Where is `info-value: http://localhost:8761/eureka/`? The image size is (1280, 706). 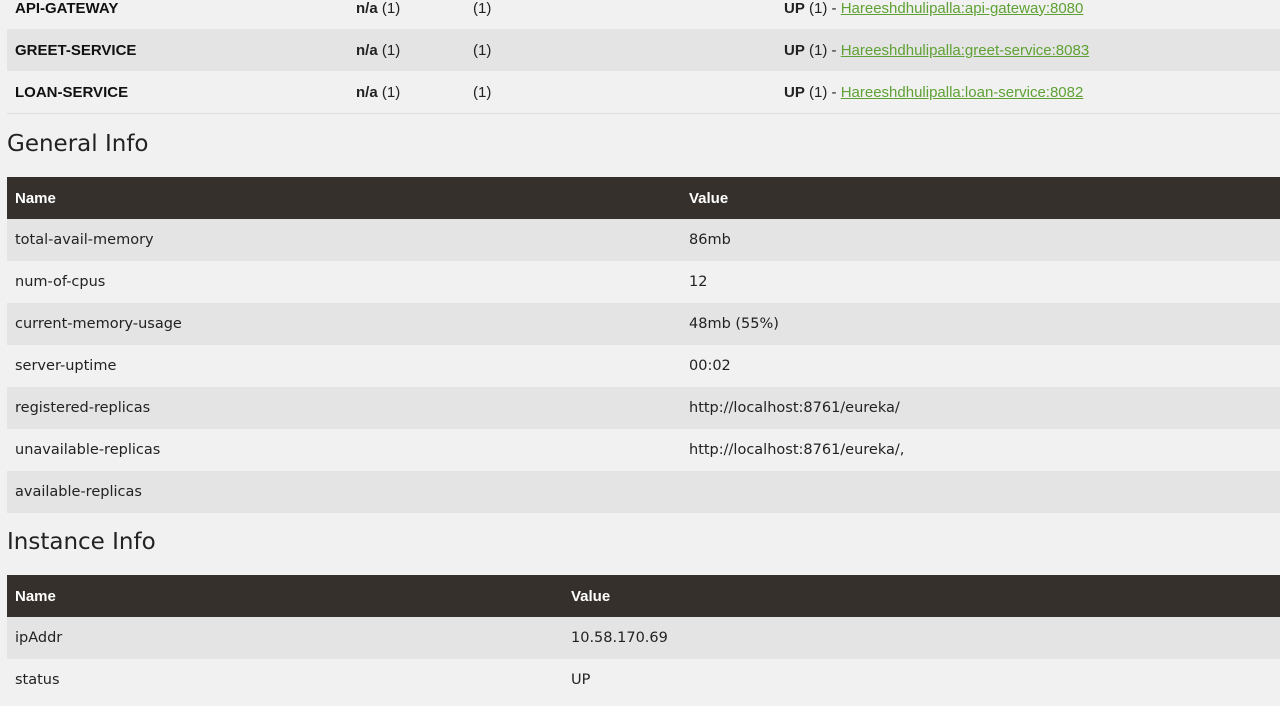 info-value: http://localhost:8761/eureka/ is located at coordinates (980, 408).